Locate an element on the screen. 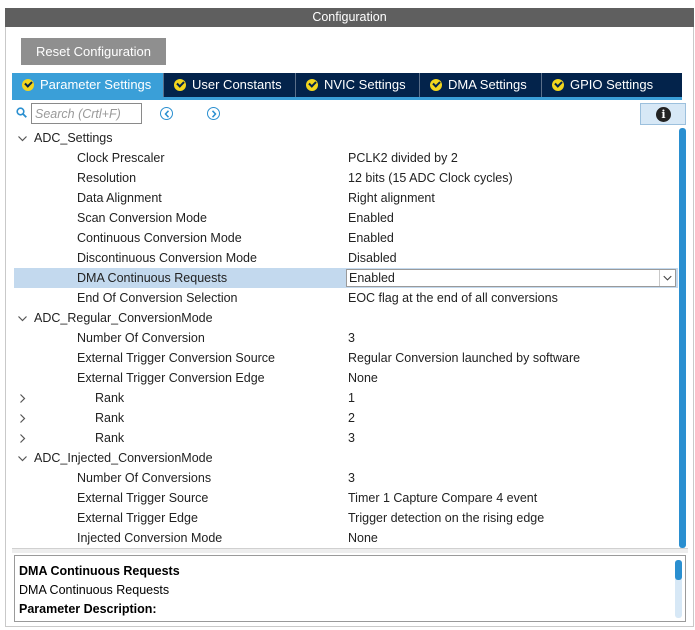 Image resolution: width=695 pixels, height=630 pixels. param-row-selected: DMA Continuous Requests Enabled is located at coordinates (346, 278).